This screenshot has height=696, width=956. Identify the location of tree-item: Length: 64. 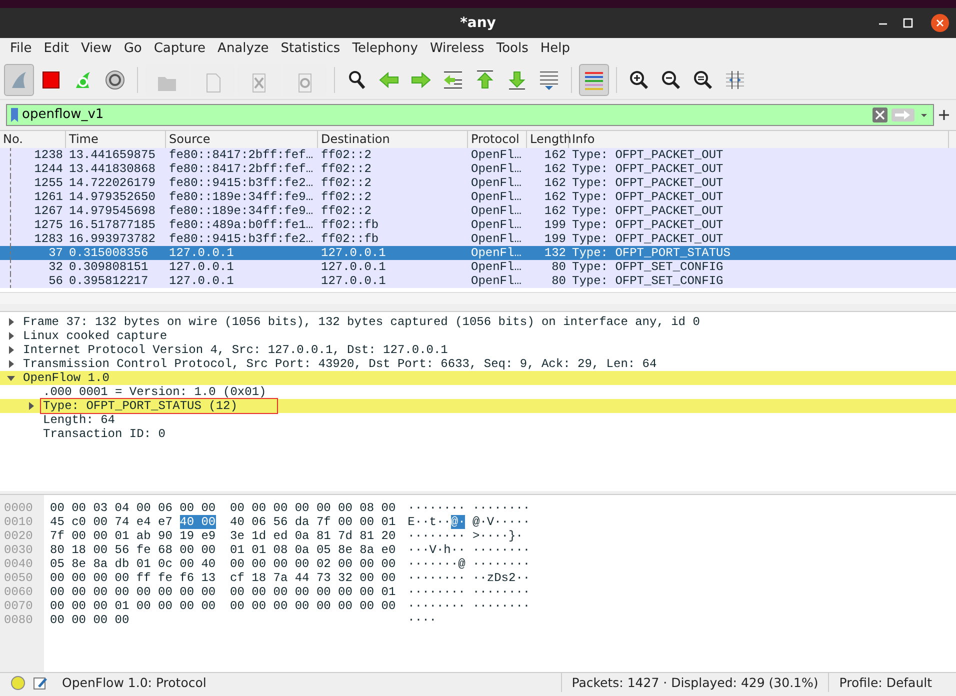
(79, 420).